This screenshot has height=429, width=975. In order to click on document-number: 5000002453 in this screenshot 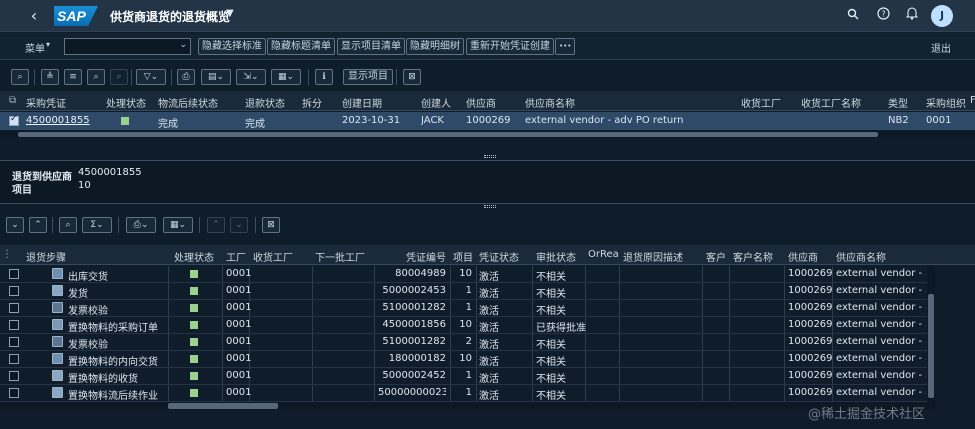, I will do `click(412, 290)`.